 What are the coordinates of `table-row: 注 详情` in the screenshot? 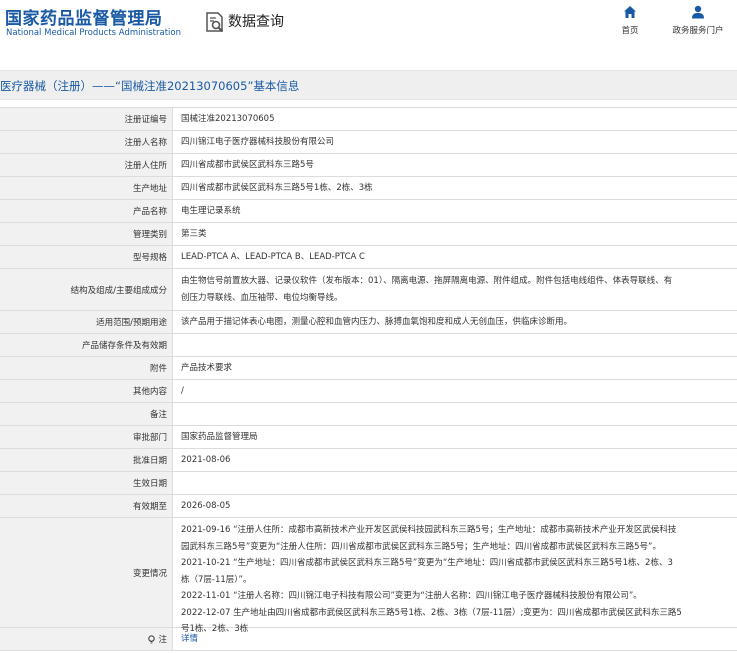 It's located at (368, 639).